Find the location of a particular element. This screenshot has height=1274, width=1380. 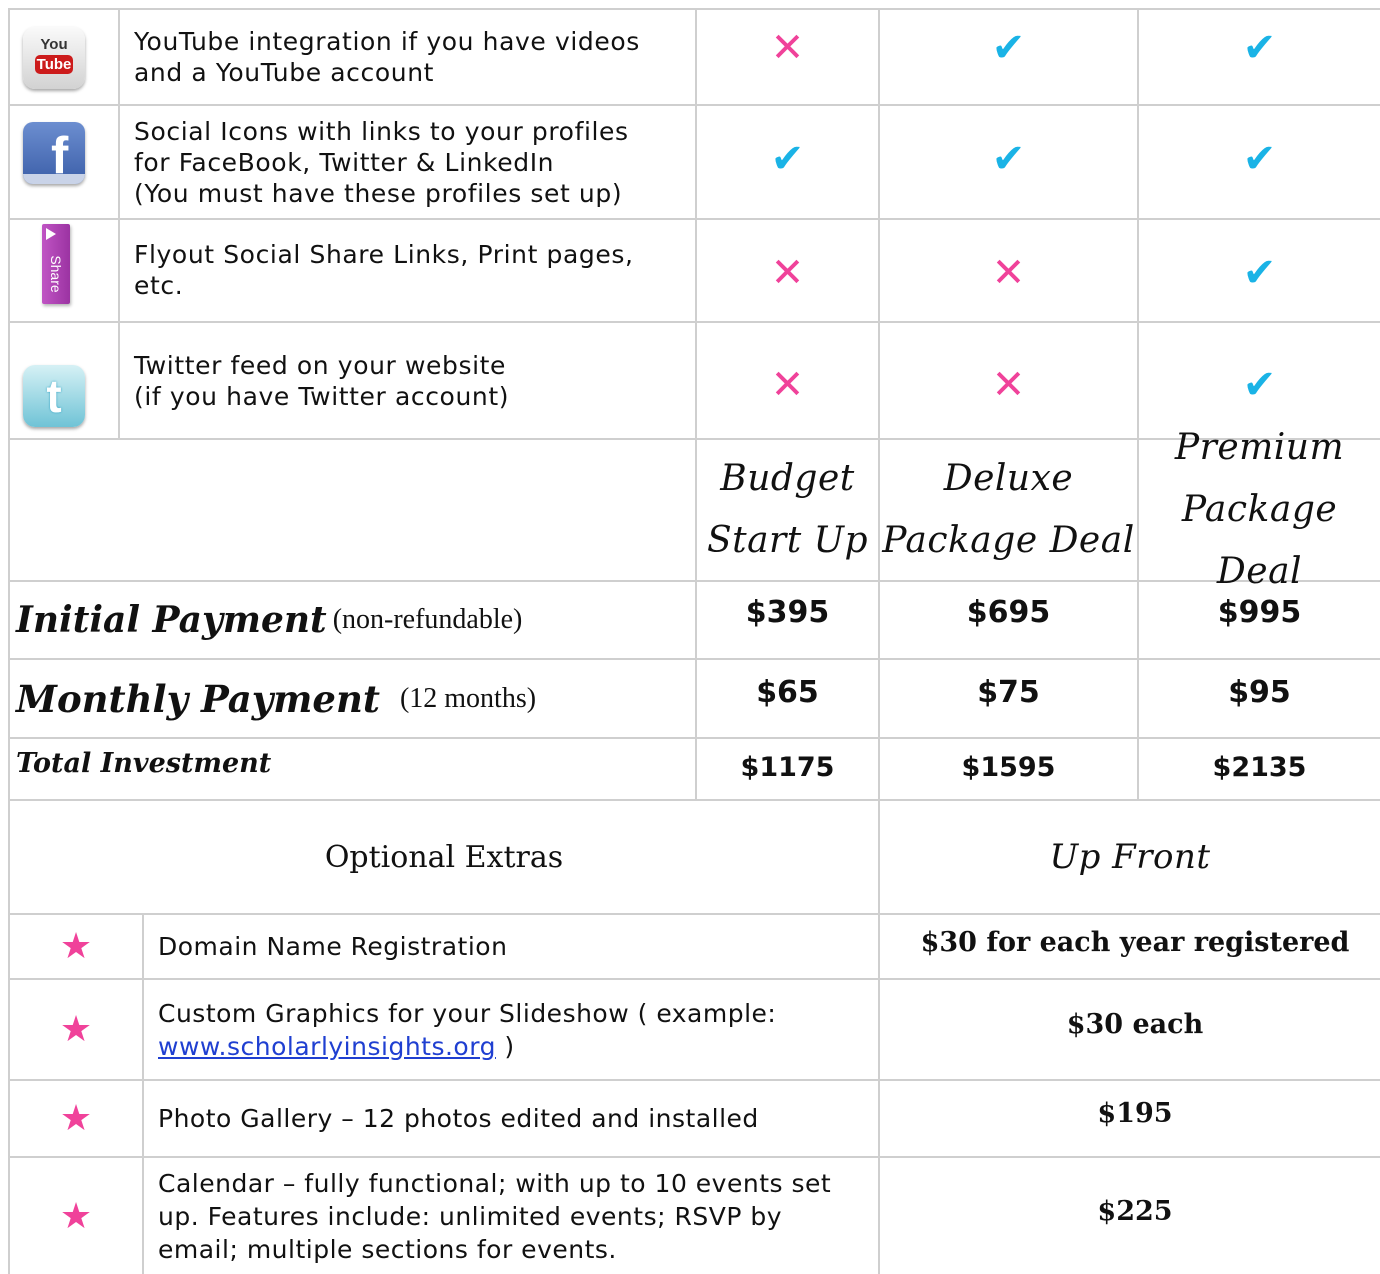

facebook-icon: f is located at coordinates (54, 153).